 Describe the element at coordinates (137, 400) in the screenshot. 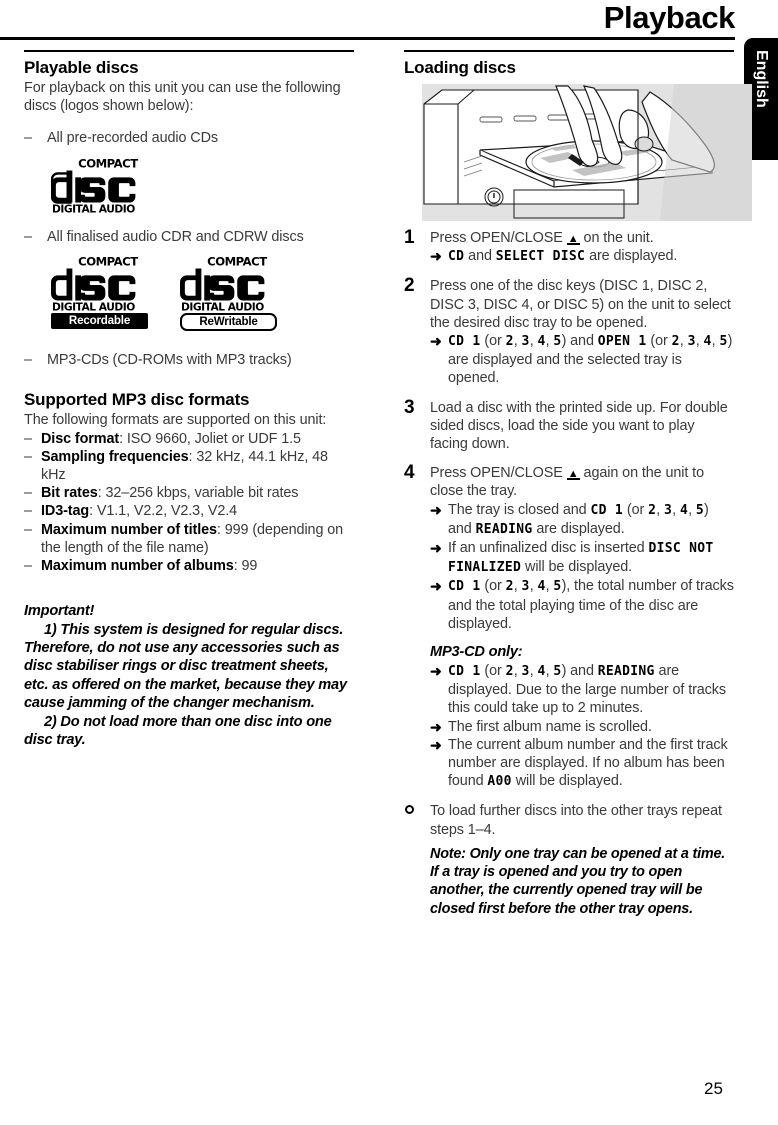

I see `heading-supported-mp3-formats: Supported MP3 disc formats` at that location.